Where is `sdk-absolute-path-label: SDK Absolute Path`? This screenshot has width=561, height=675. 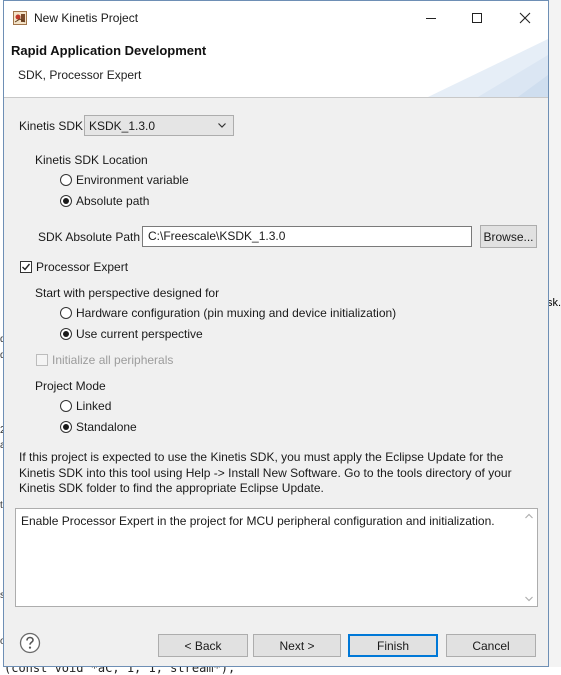 sdk-absolute-path-label: SDK Absolute Path is located at coordinates (89, 237).